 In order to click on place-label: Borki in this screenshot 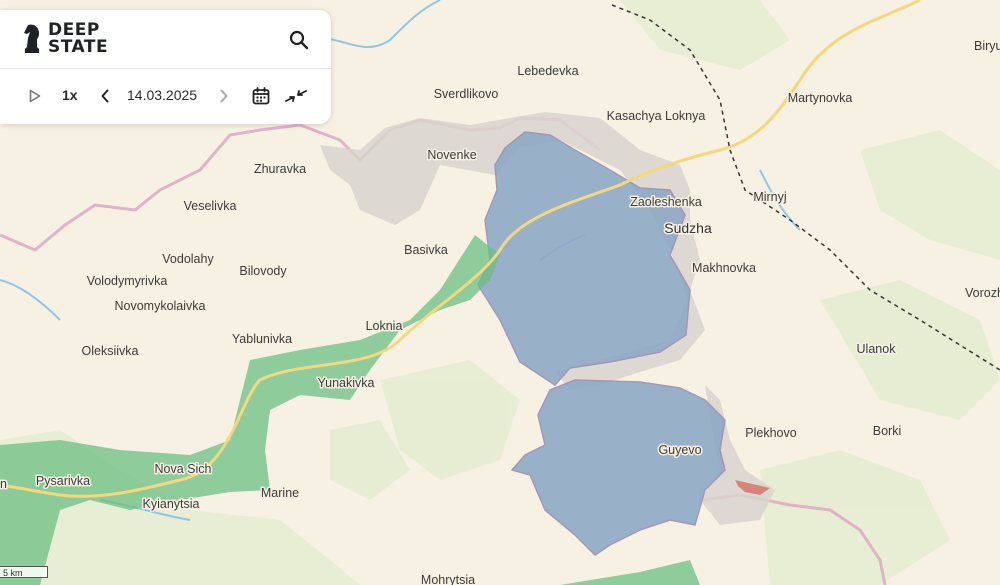, I will do `click(887, 431)`.